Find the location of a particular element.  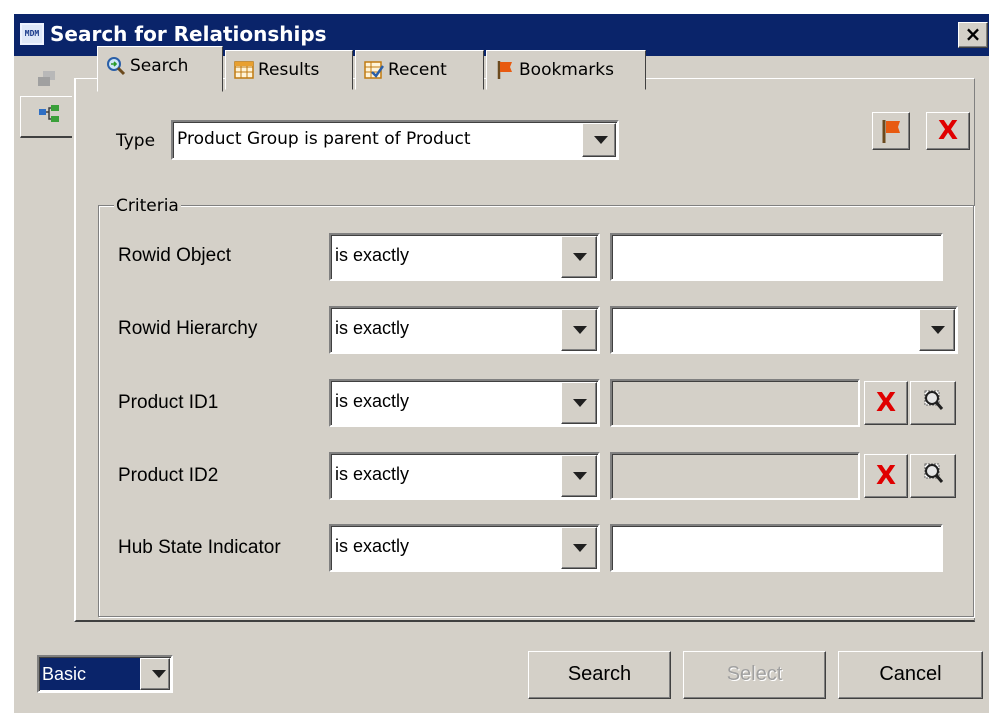

mdm-app-icon: MDM is located at coordinates (32, 34).